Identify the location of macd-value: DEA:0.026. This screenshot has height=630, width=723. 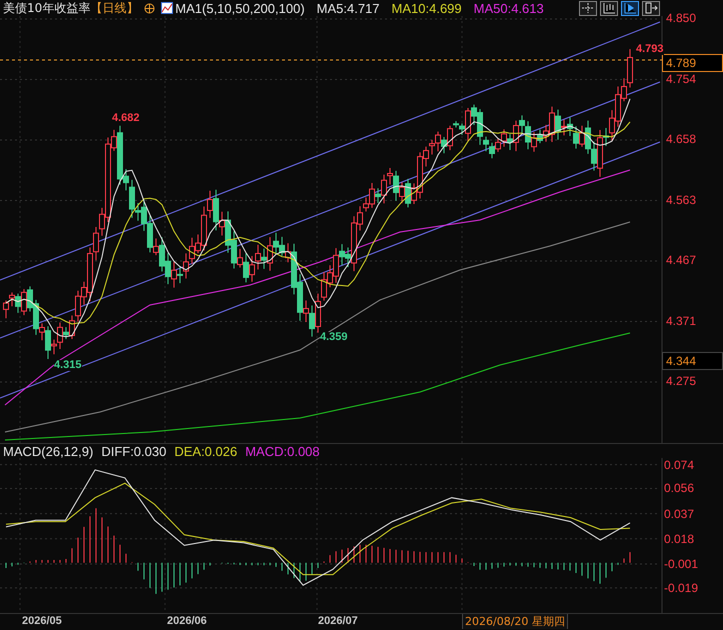
(206, 451).